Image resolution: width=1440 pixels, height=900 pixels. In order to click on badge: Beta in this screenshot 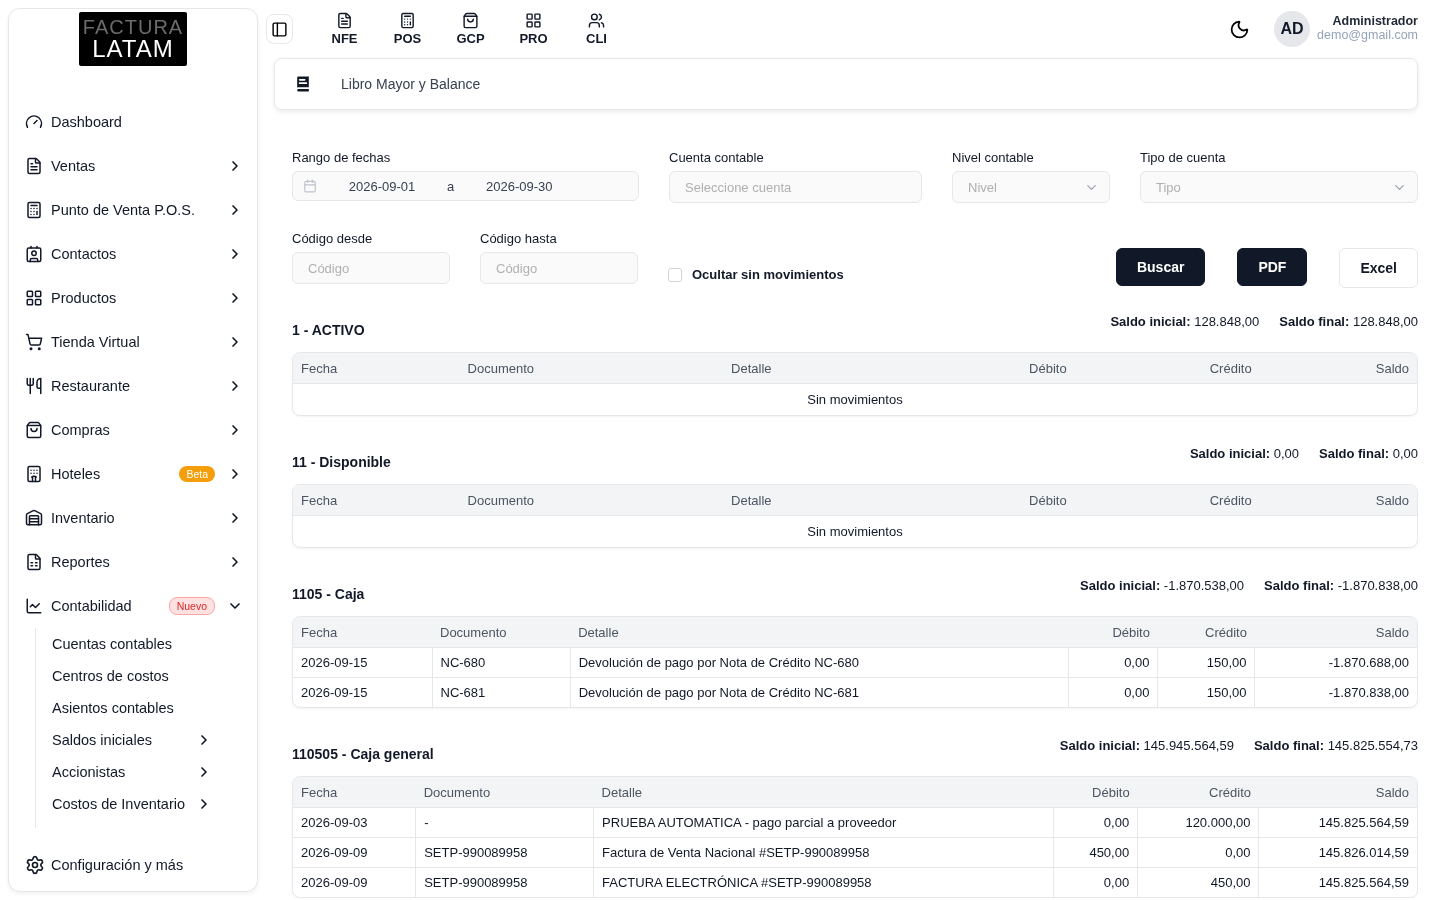, I will do `click(197, 474)`.